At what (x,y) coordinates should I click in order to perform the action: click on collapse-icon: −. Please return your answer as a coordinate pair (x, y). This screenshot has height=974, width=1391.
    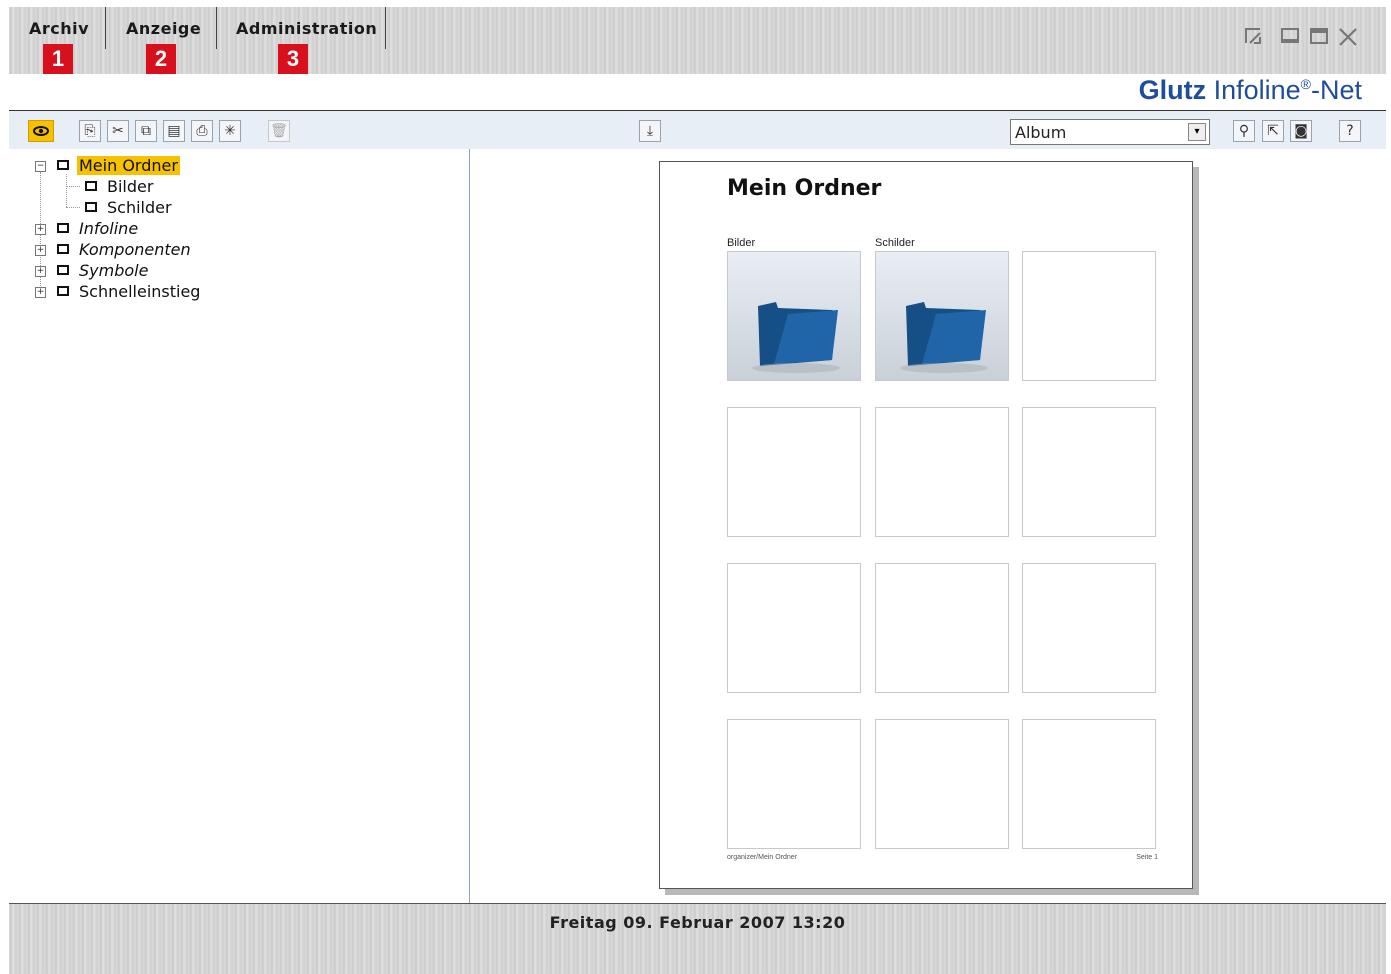
    Looking at the image, I should click on (40, 166).